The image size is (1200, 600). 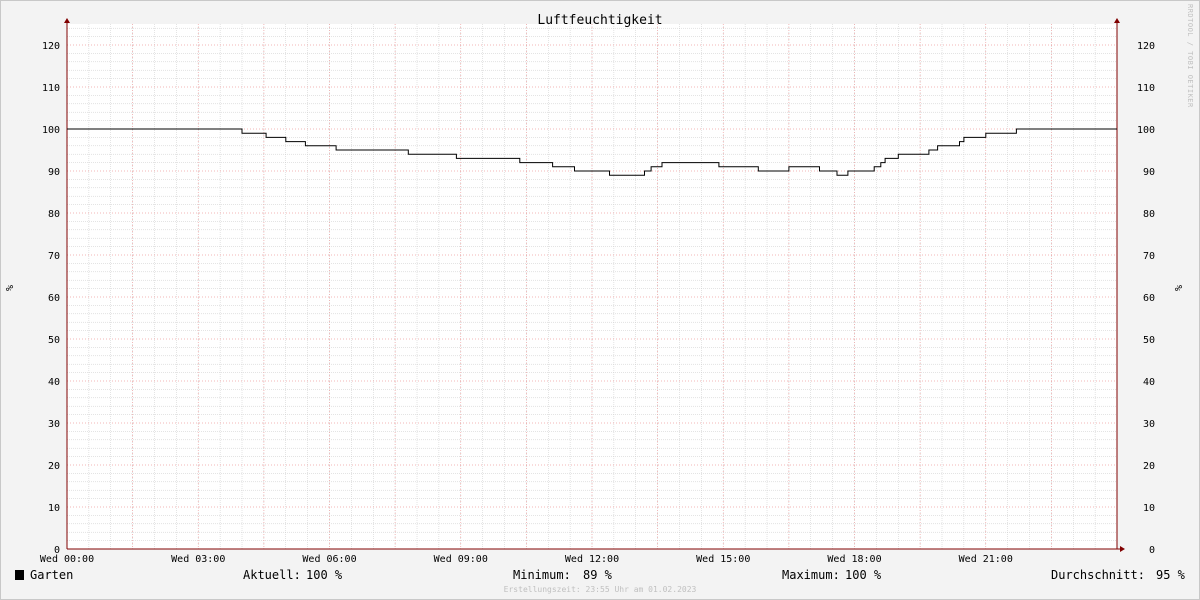 I want to click on y-tick-label-left: 50, so click(x=54, y=340).